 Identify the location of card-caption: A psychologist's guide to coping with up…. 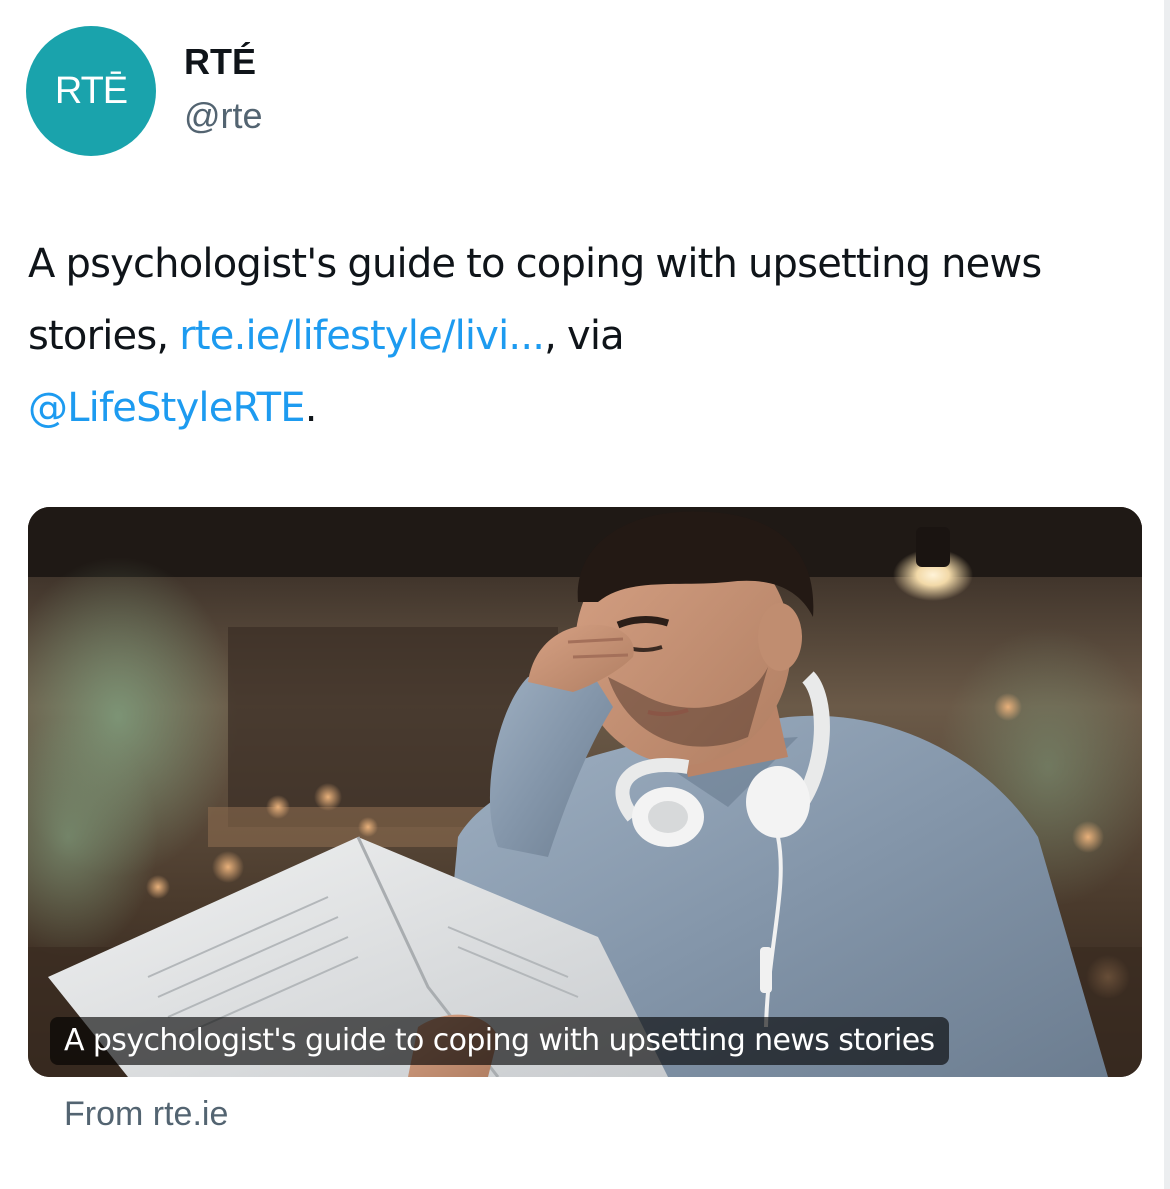
(499, 1041).